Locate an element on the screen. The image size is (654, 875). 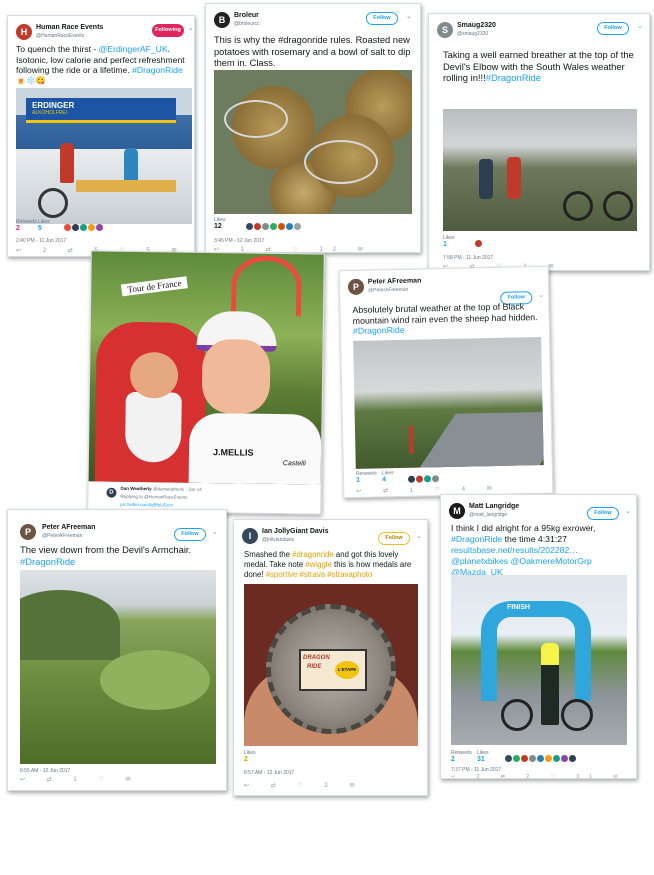
emoji-line: 🍺❄️😋 is located at coordinates (31, 80).